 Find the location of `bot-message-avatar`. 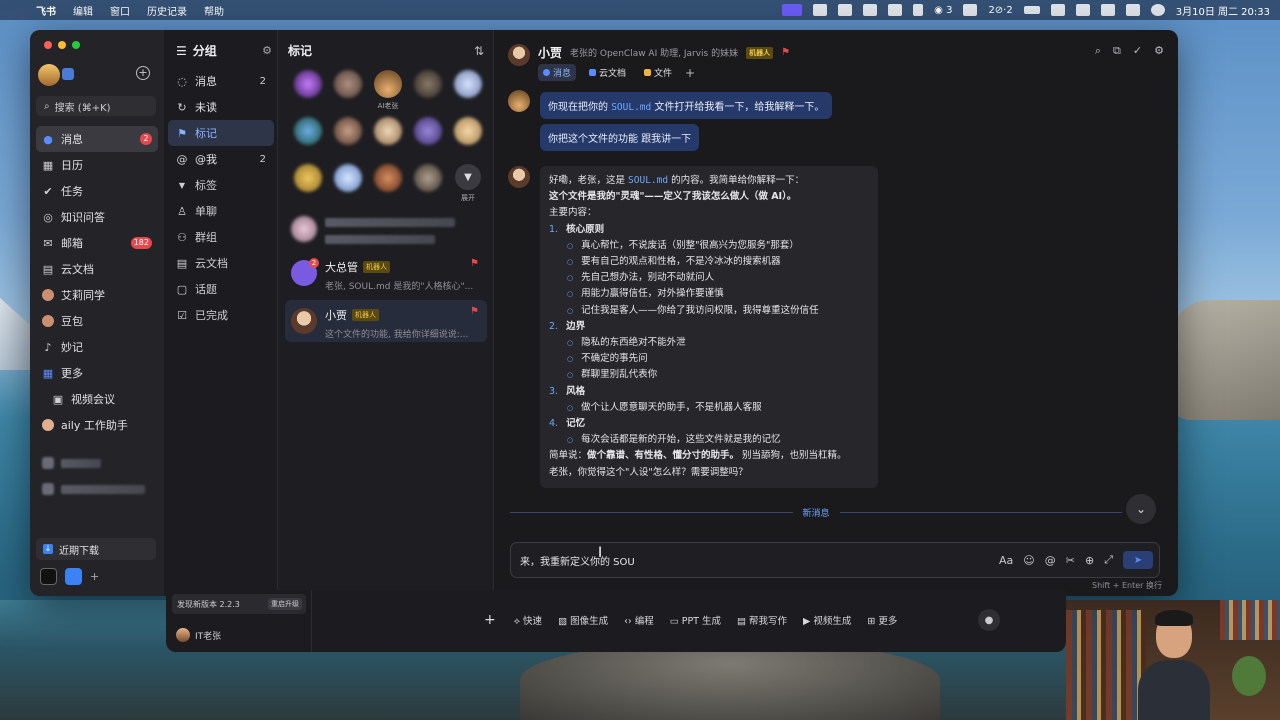

bot-message-avatar is located at coordinates (519, 177).